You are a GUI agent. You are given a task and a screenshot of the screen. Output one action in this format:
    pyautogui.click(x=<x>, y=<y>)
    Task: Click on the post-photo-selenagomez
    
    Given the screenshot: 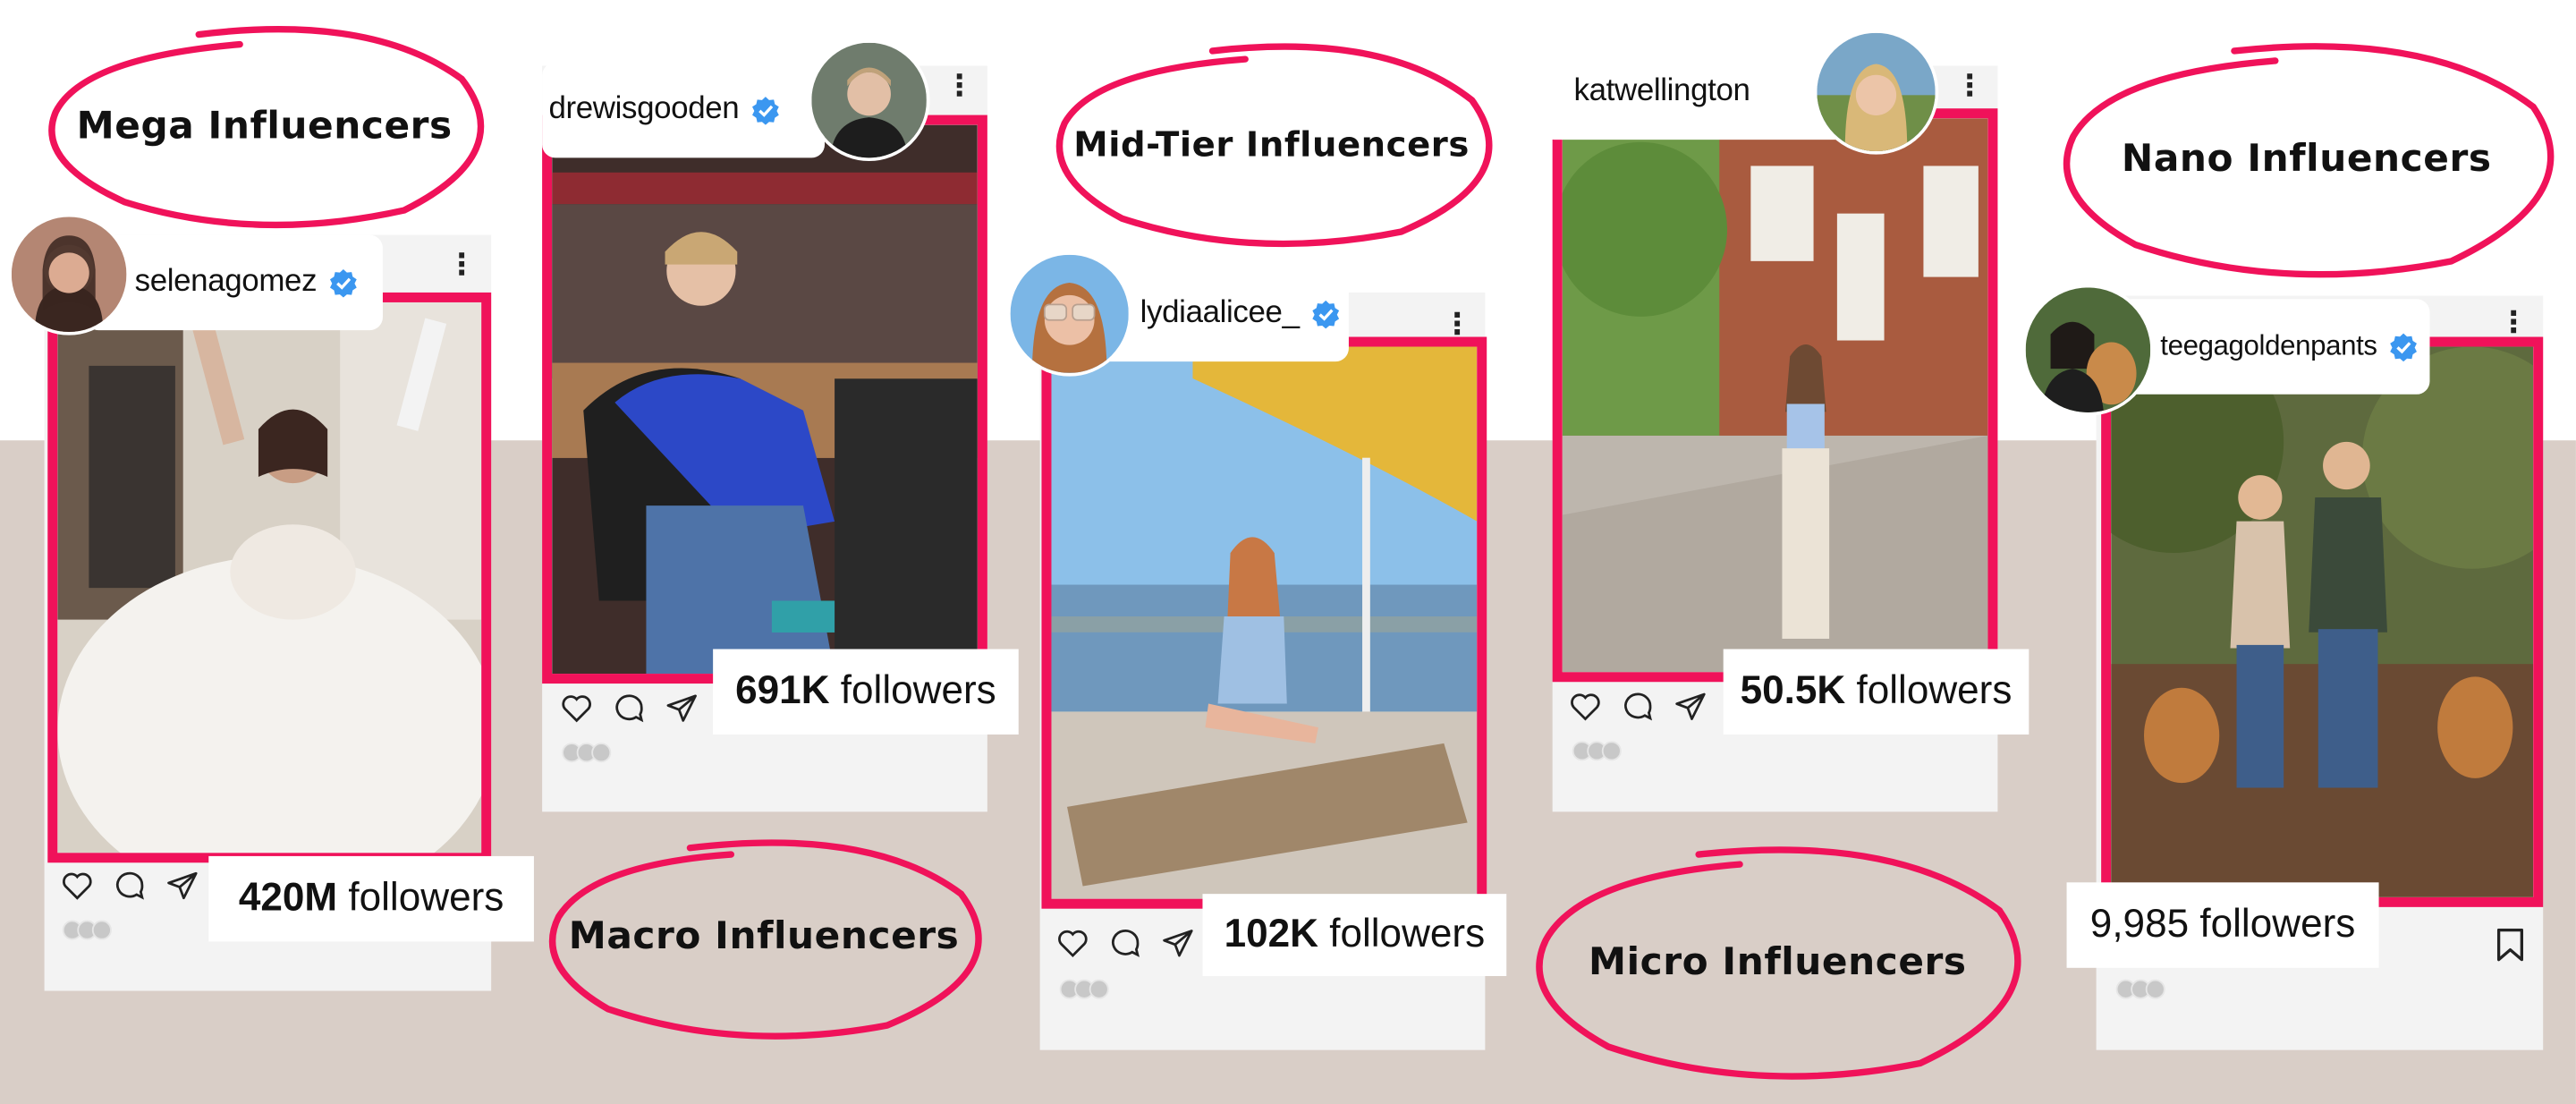 What is the action you would take?
    pyautogui.click(x=269, y=577)
    